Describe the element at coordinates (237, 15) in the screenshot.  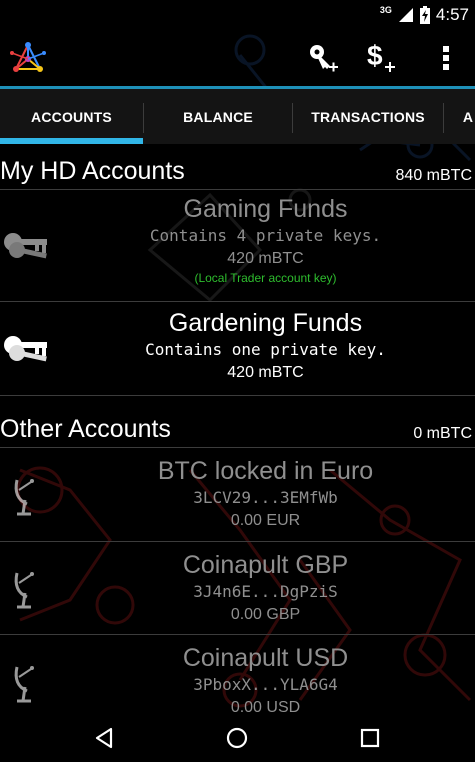
I see `status-bar: 3G 4:57` at that location.